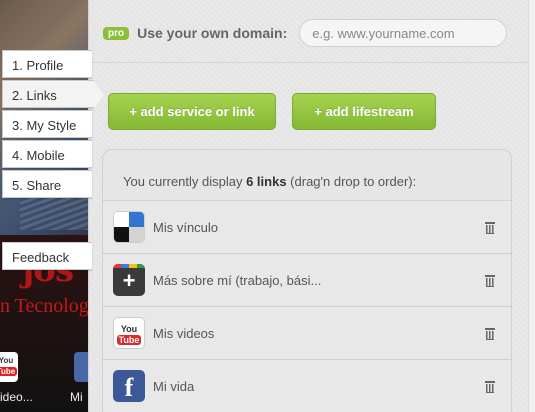  Describe the element at coordinates (129, 227) in the screenshot. I see `delicious-icon` at that location.